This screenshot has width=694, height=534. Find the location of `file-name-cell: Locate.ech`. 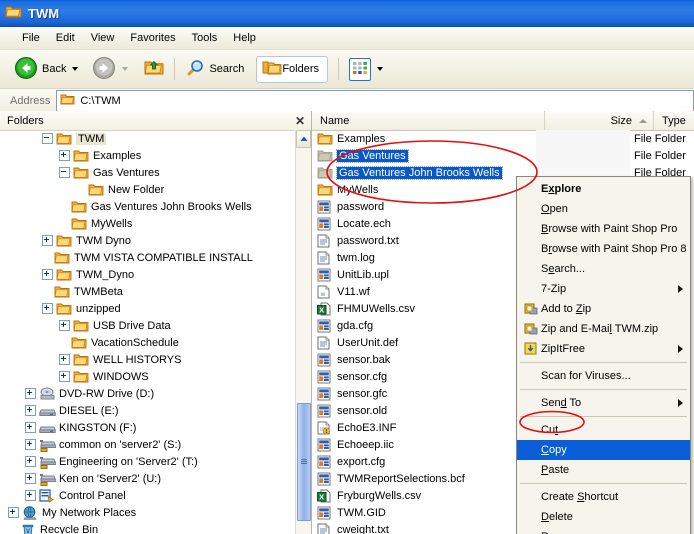

file-name-cell: Locate.ech is located at coordinates (424, 224).